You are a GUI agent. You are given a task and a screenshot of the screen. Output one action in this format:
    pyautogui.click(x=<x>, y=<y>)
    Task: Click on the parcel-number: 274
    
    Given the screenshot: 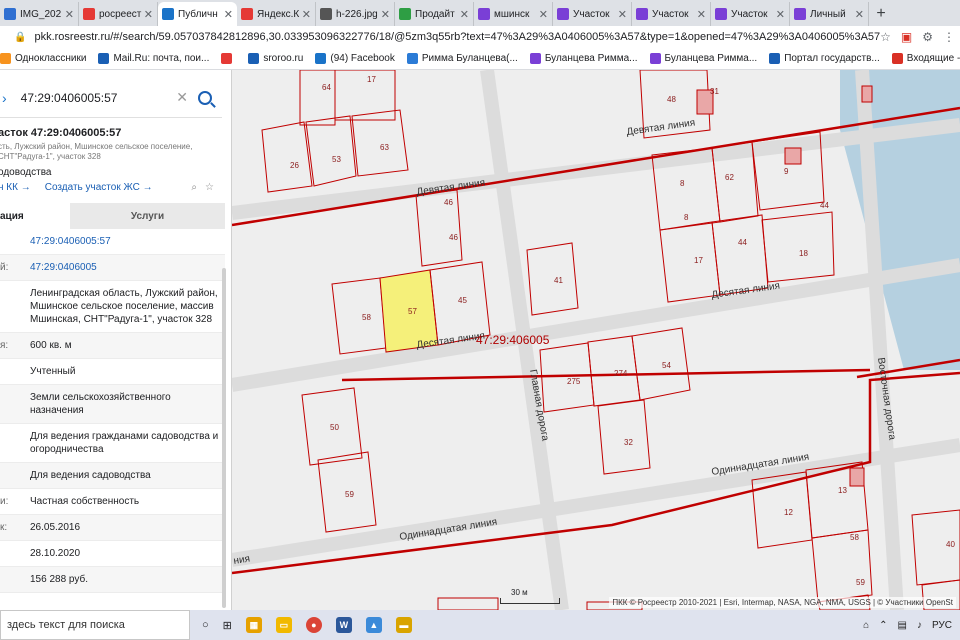 What is the action you would take?
    pyautogui.click(x=621, y=373)
    